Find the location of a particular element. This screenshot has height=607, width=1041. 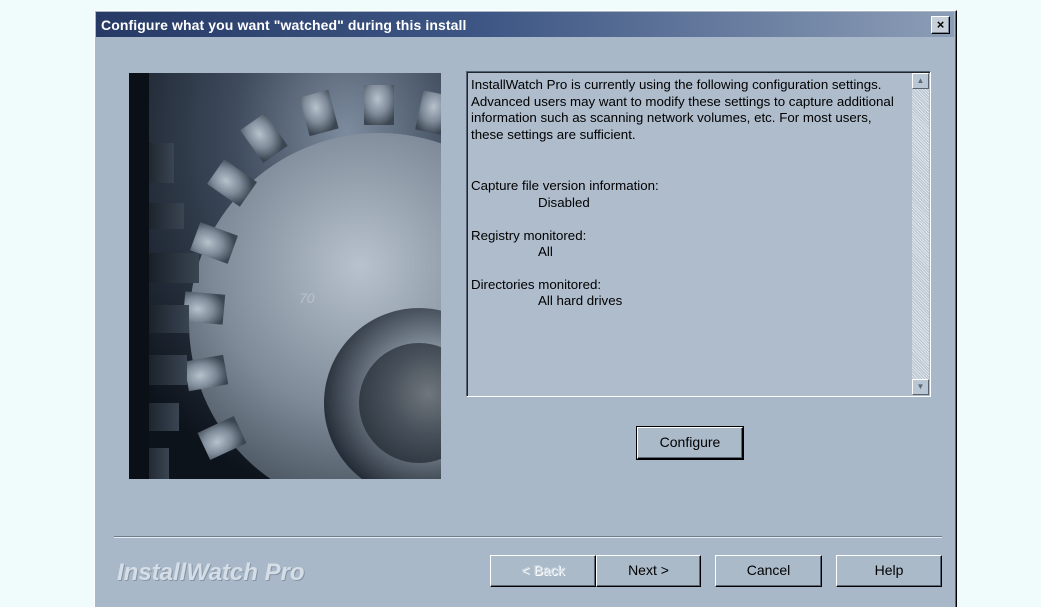

scroll-down-icon: ▼ is located at coordinates (920, 386).